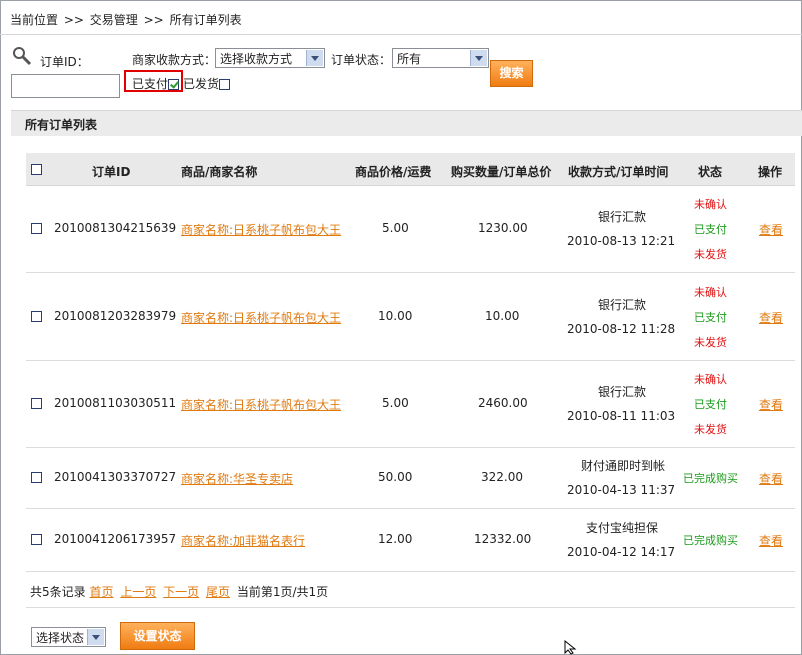  I want to click on order-status-select: 所有, so click(440, 58).